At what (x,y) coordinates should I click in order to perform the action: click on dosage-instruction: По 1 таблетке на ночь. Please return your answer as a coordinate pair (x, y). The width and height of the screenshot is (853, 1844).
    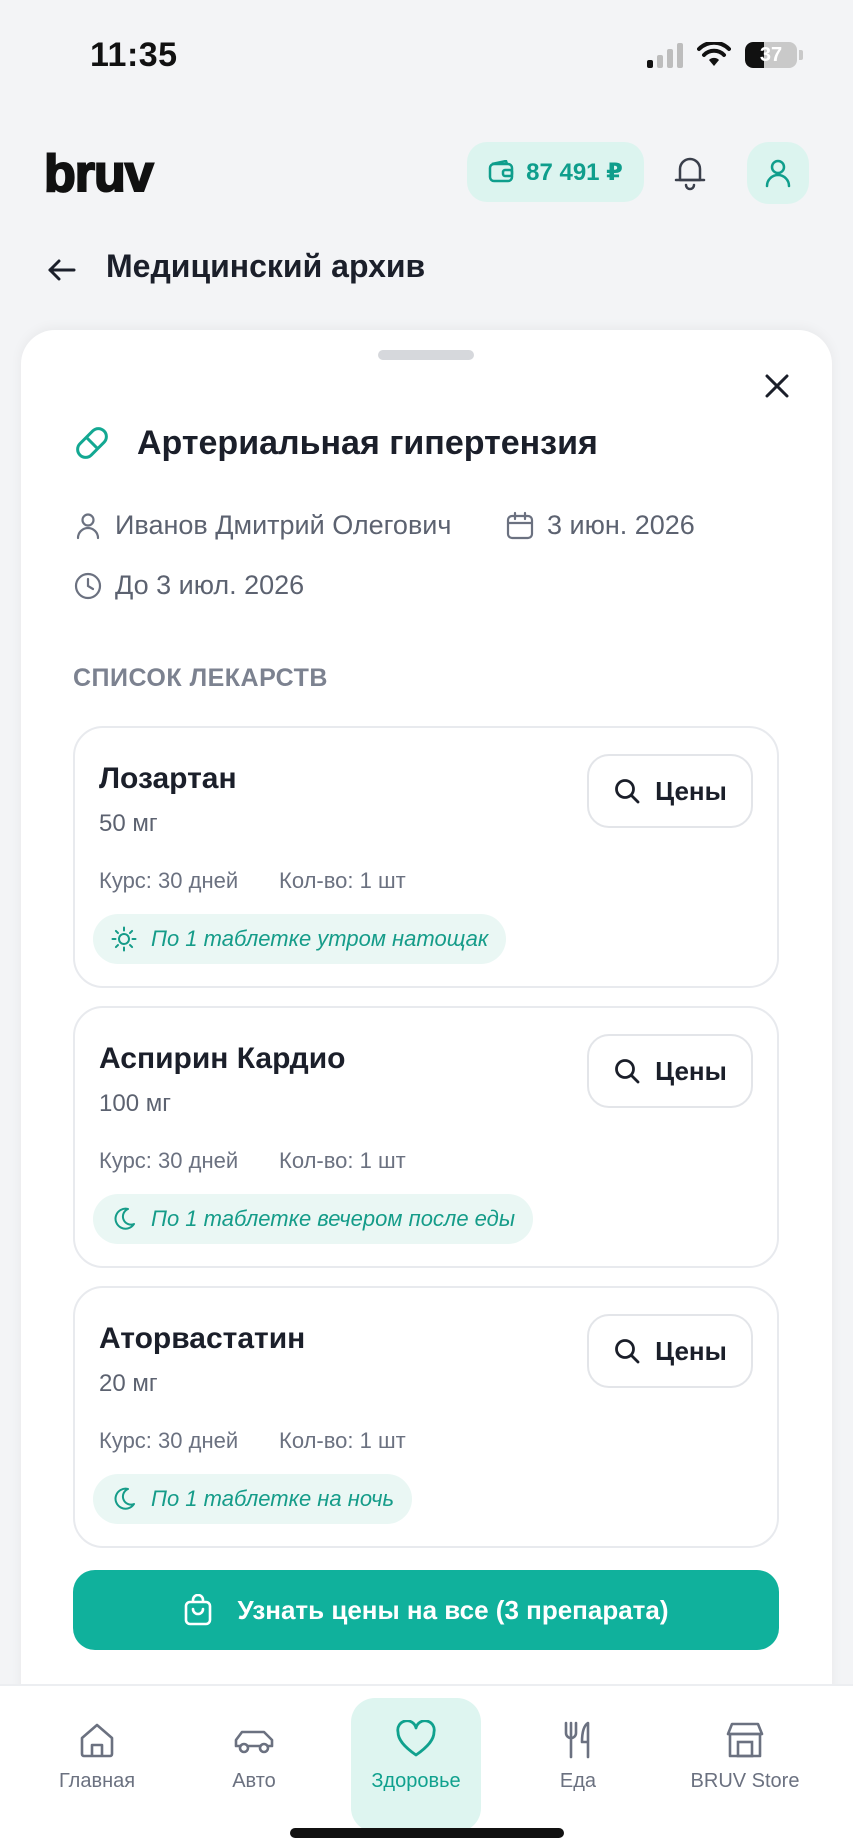
    Looking at the image, I should click on (253, 1499).